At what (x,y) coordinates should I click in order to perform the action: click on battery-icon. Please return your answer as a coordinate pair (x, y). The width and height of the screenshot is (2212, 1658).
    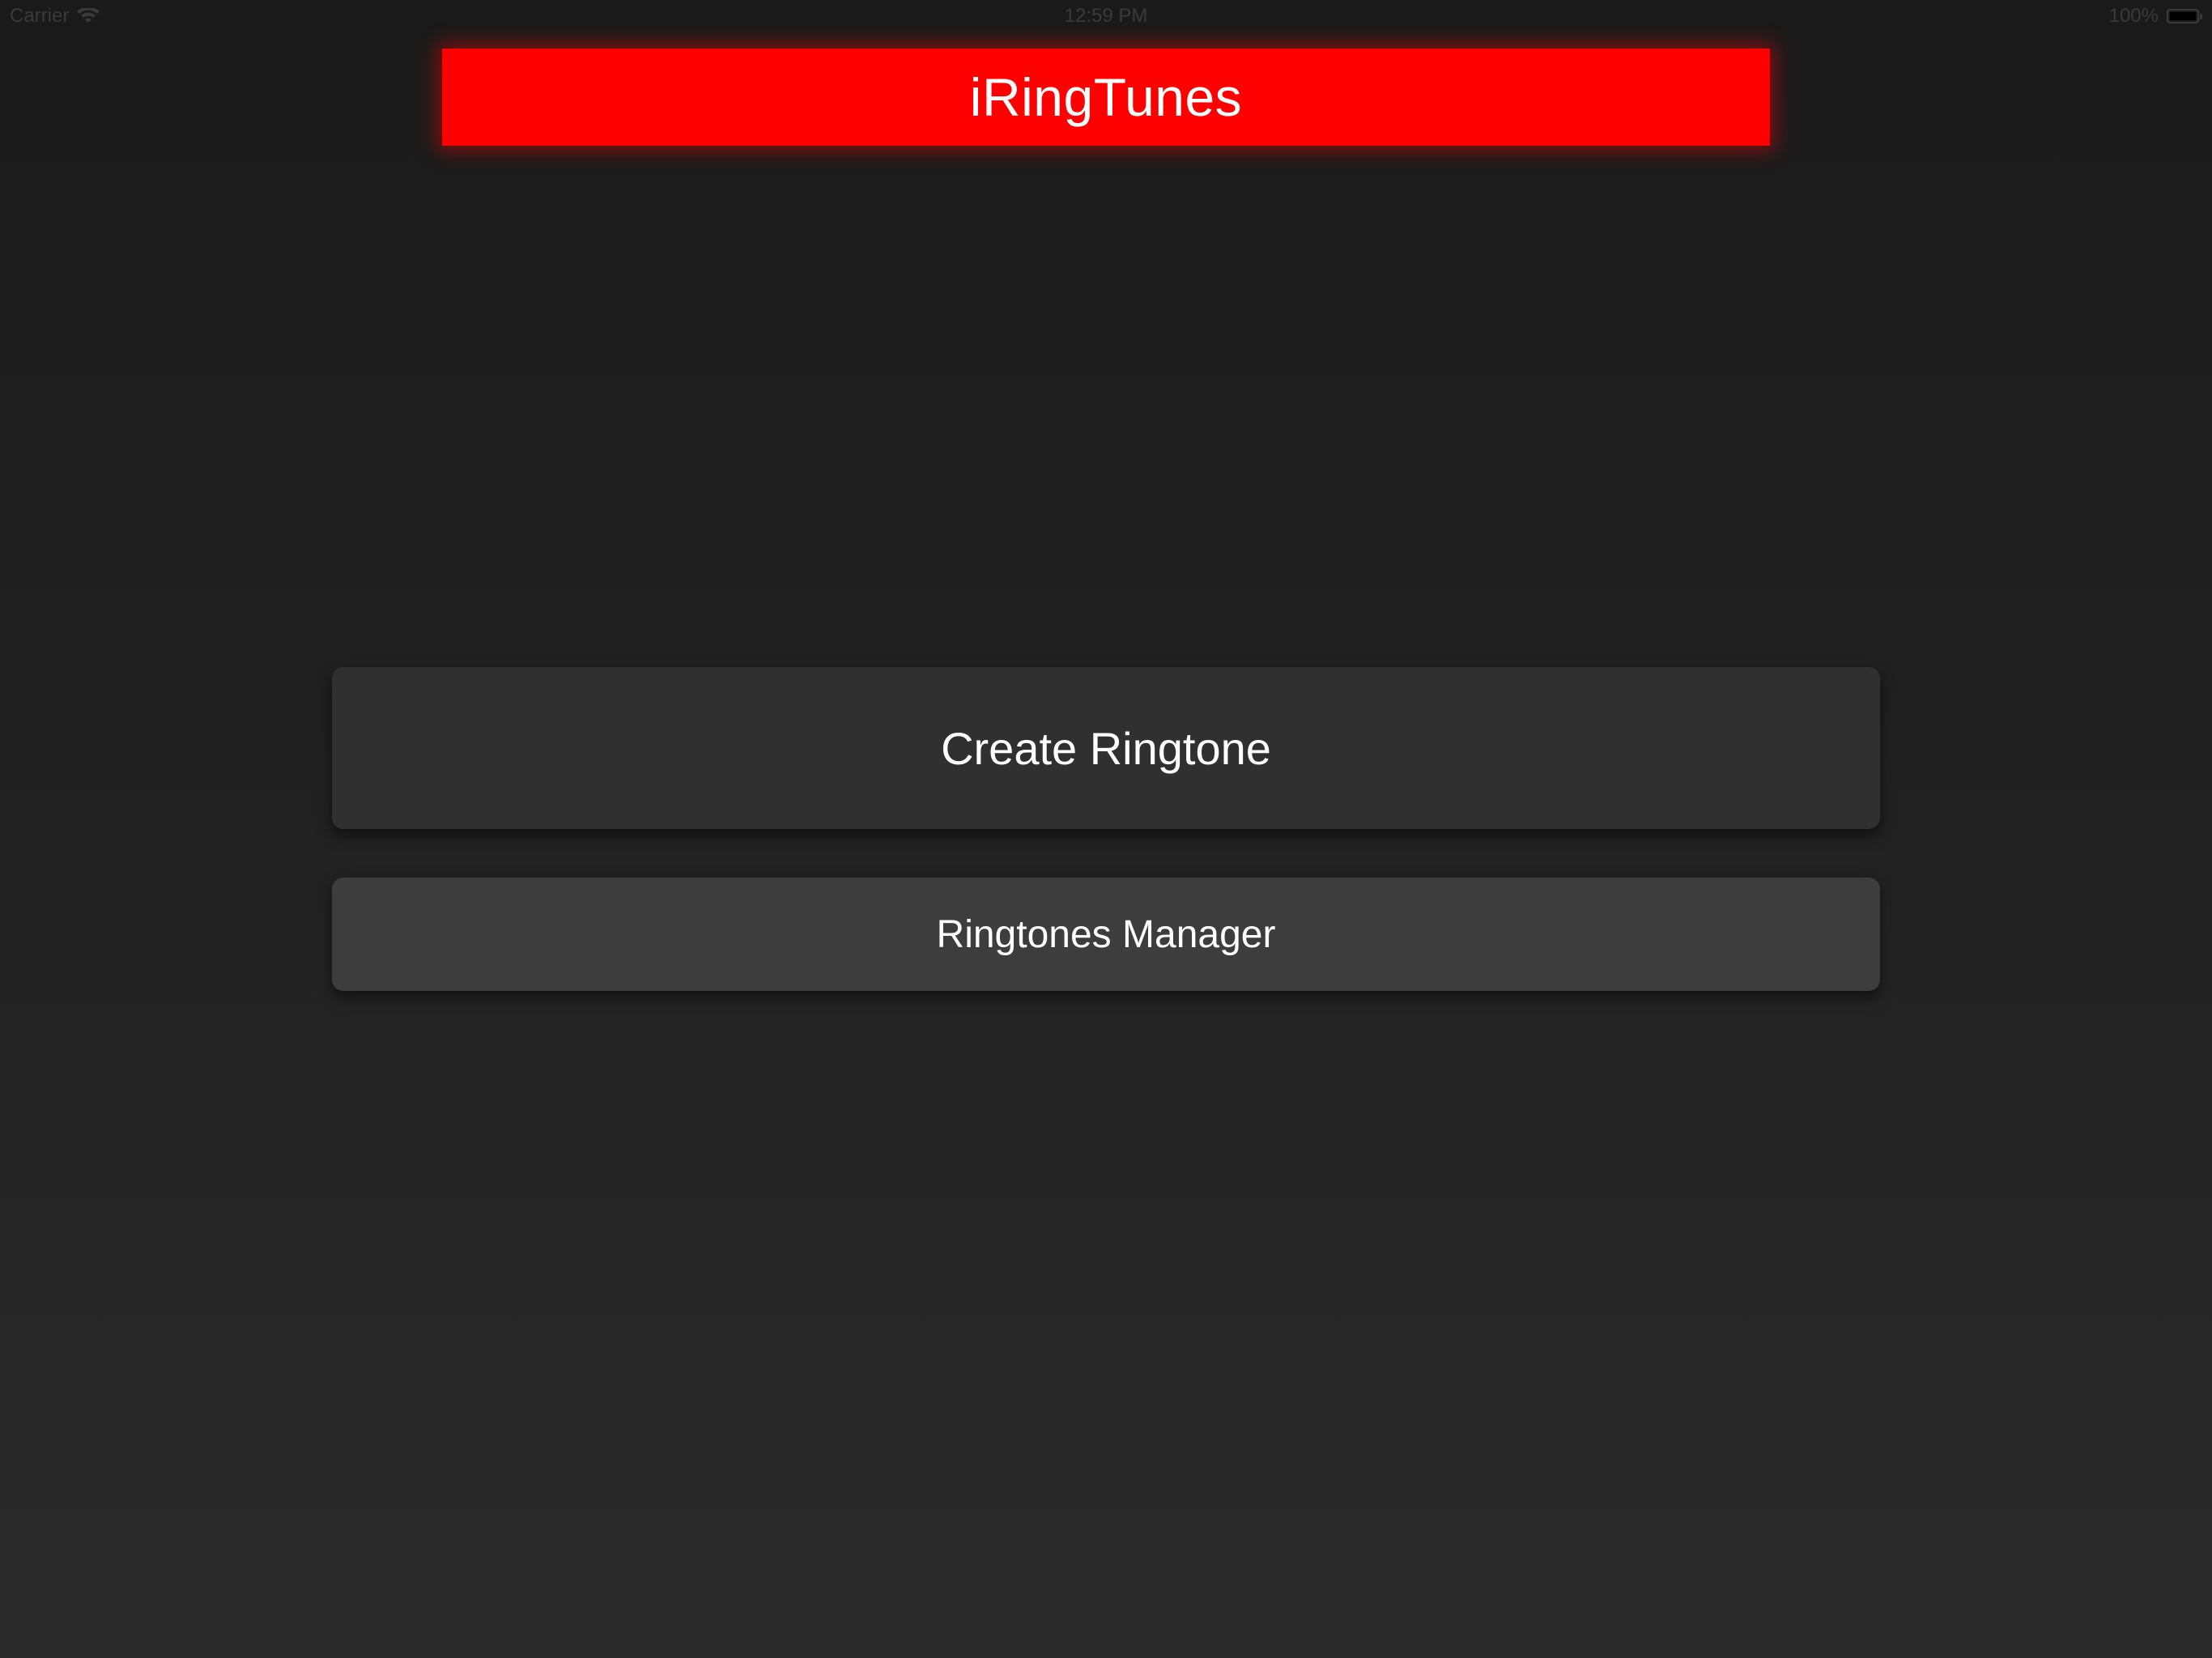
    Looking at the image, I should click on (2184, 16).